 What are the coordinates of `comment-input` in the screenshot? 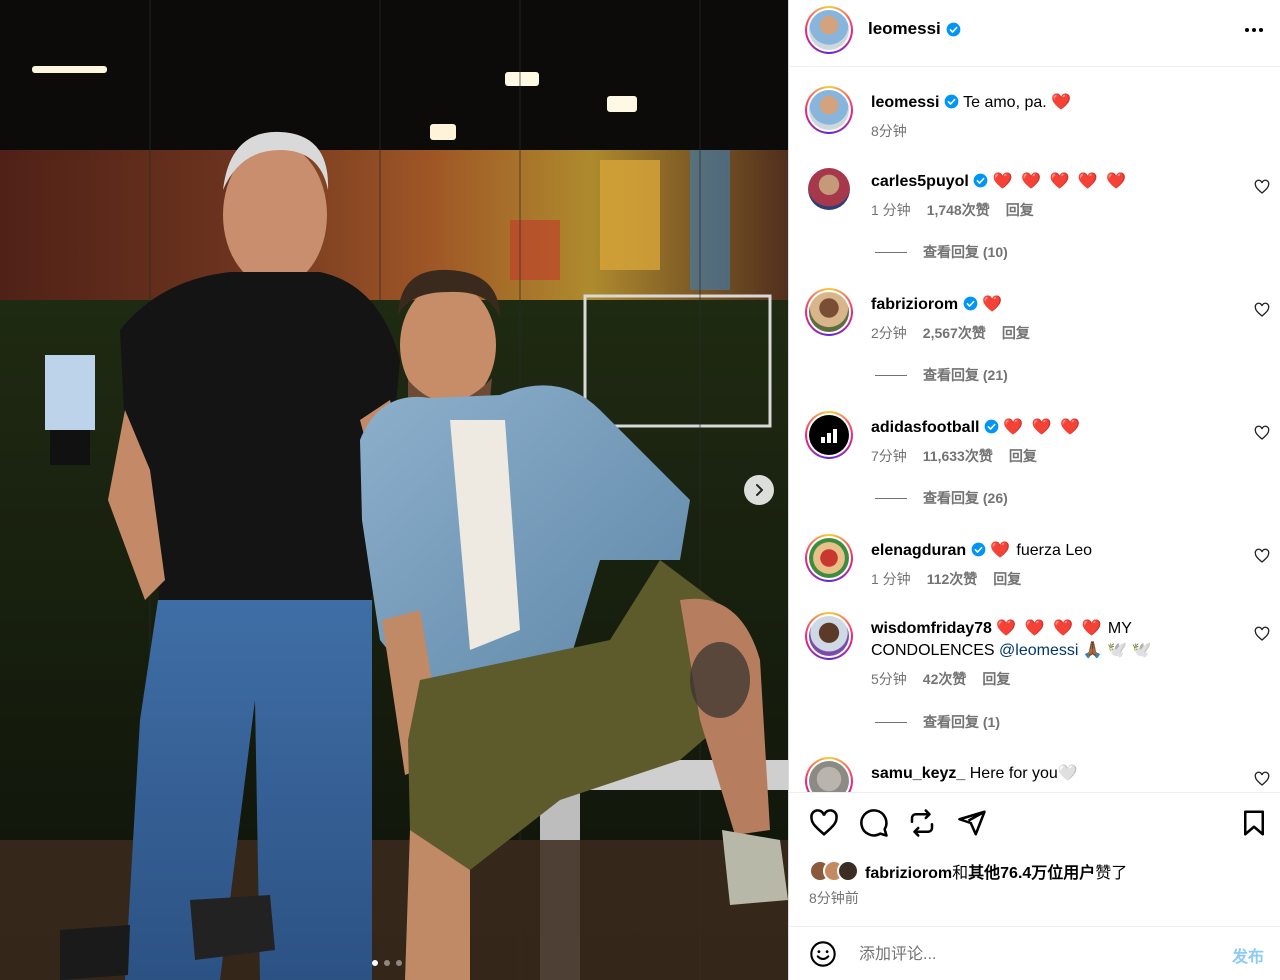 It's located at (1034, 955).